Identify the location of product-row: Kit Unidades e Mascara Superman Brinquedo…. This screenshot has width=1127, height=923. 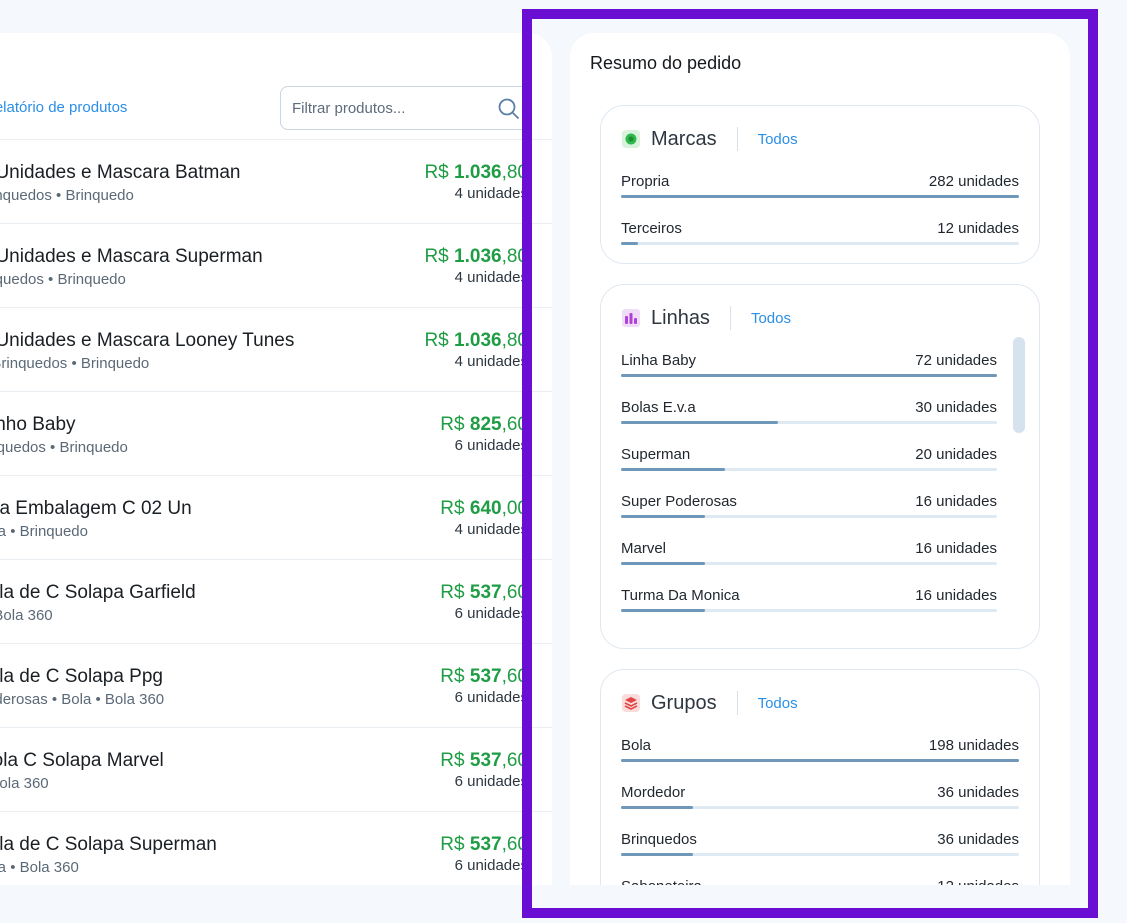
(276, 265).